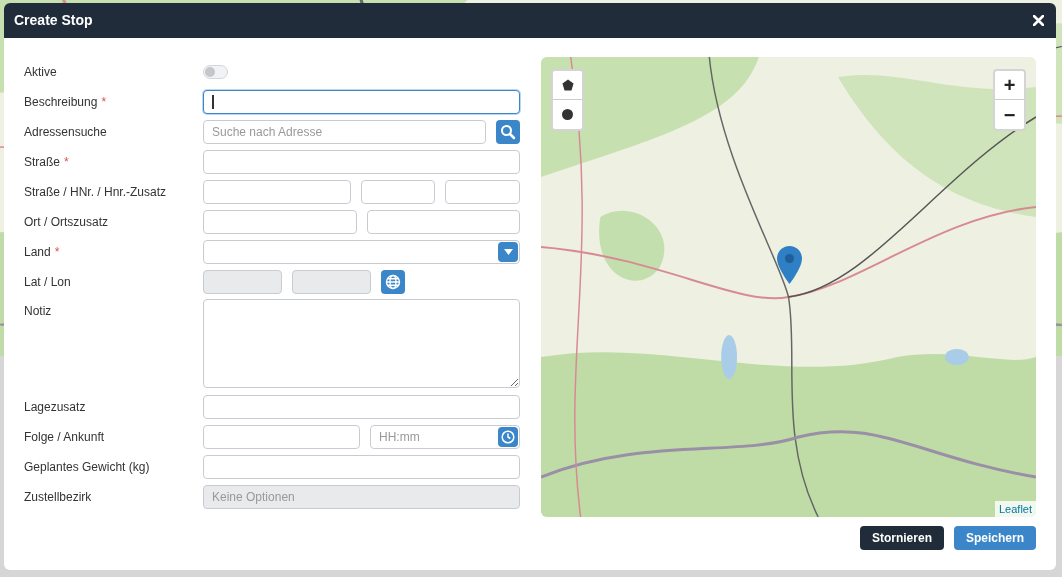  Describe the element at coordinates (95, 192) in the screenshot. I see `field-label: Straße / HNr. / Hnr.-Zusatz` at that location.